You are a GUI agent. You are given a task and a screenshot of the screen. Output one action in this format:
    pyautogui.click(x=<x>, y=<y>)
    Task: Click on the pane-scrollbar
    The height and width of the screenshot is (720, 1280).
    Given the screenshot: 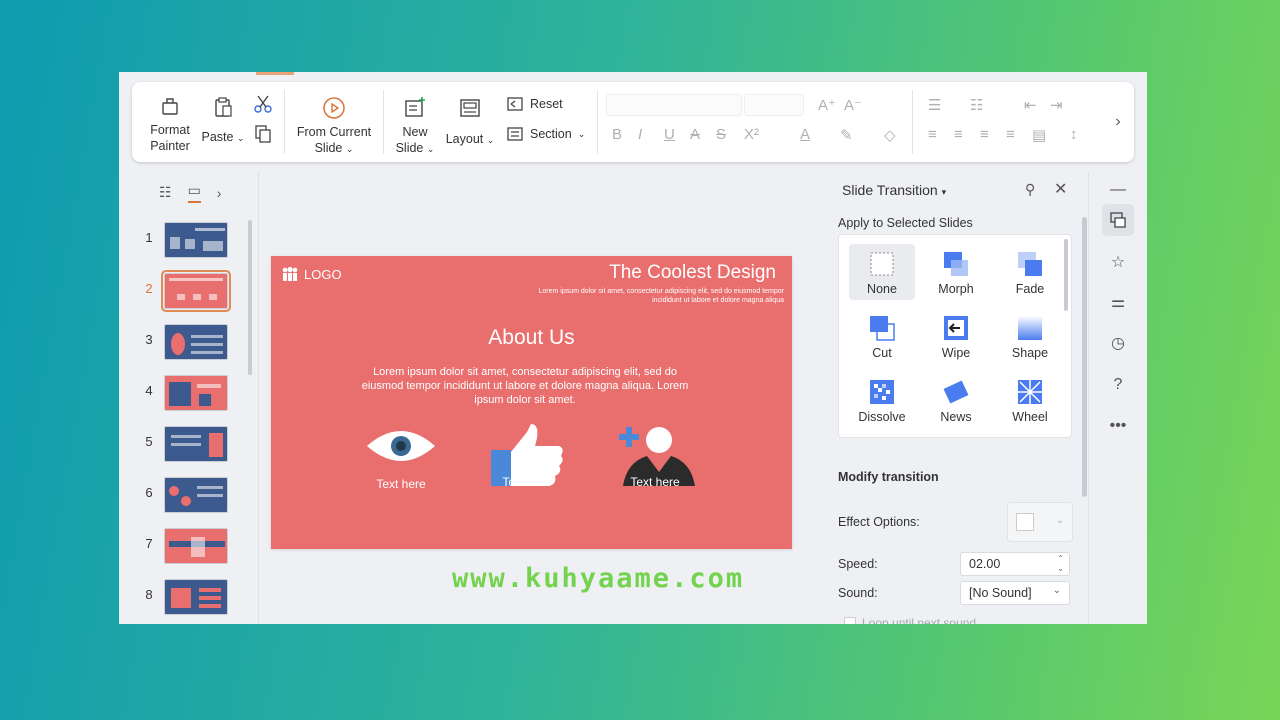 What is the action you would take?
    pyautogui.click(x=1084, y=357)
    